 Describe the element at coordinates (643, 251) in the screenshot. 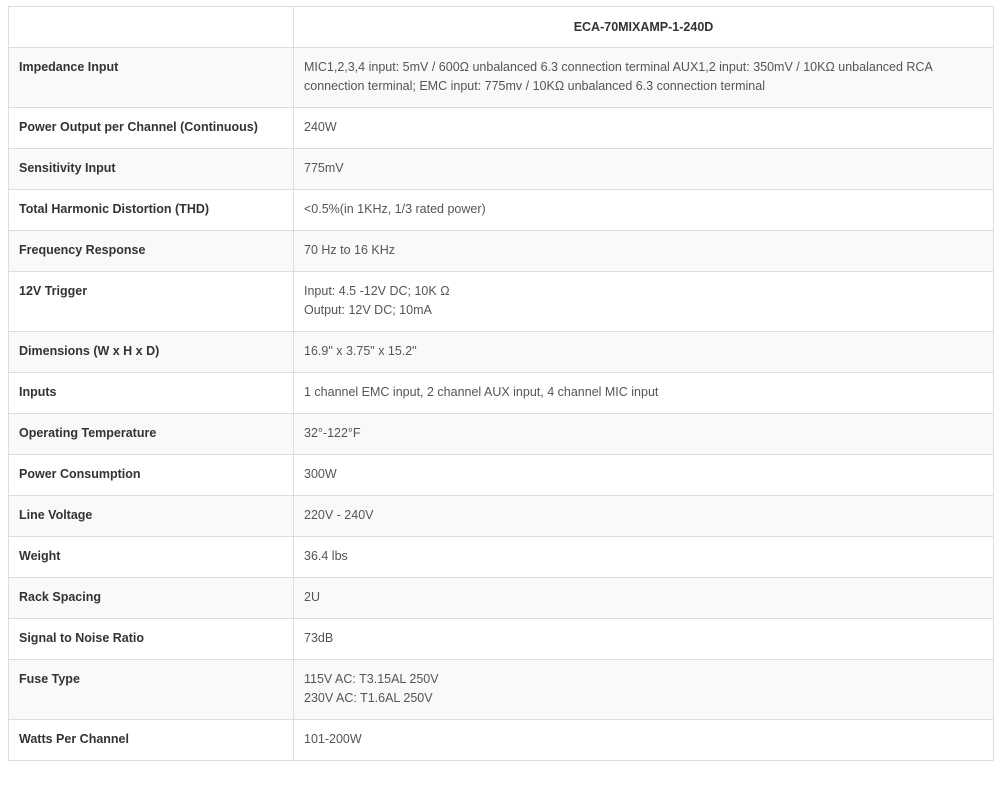

I see `spec-value: 70 Hz to 16 KHz` at that location.